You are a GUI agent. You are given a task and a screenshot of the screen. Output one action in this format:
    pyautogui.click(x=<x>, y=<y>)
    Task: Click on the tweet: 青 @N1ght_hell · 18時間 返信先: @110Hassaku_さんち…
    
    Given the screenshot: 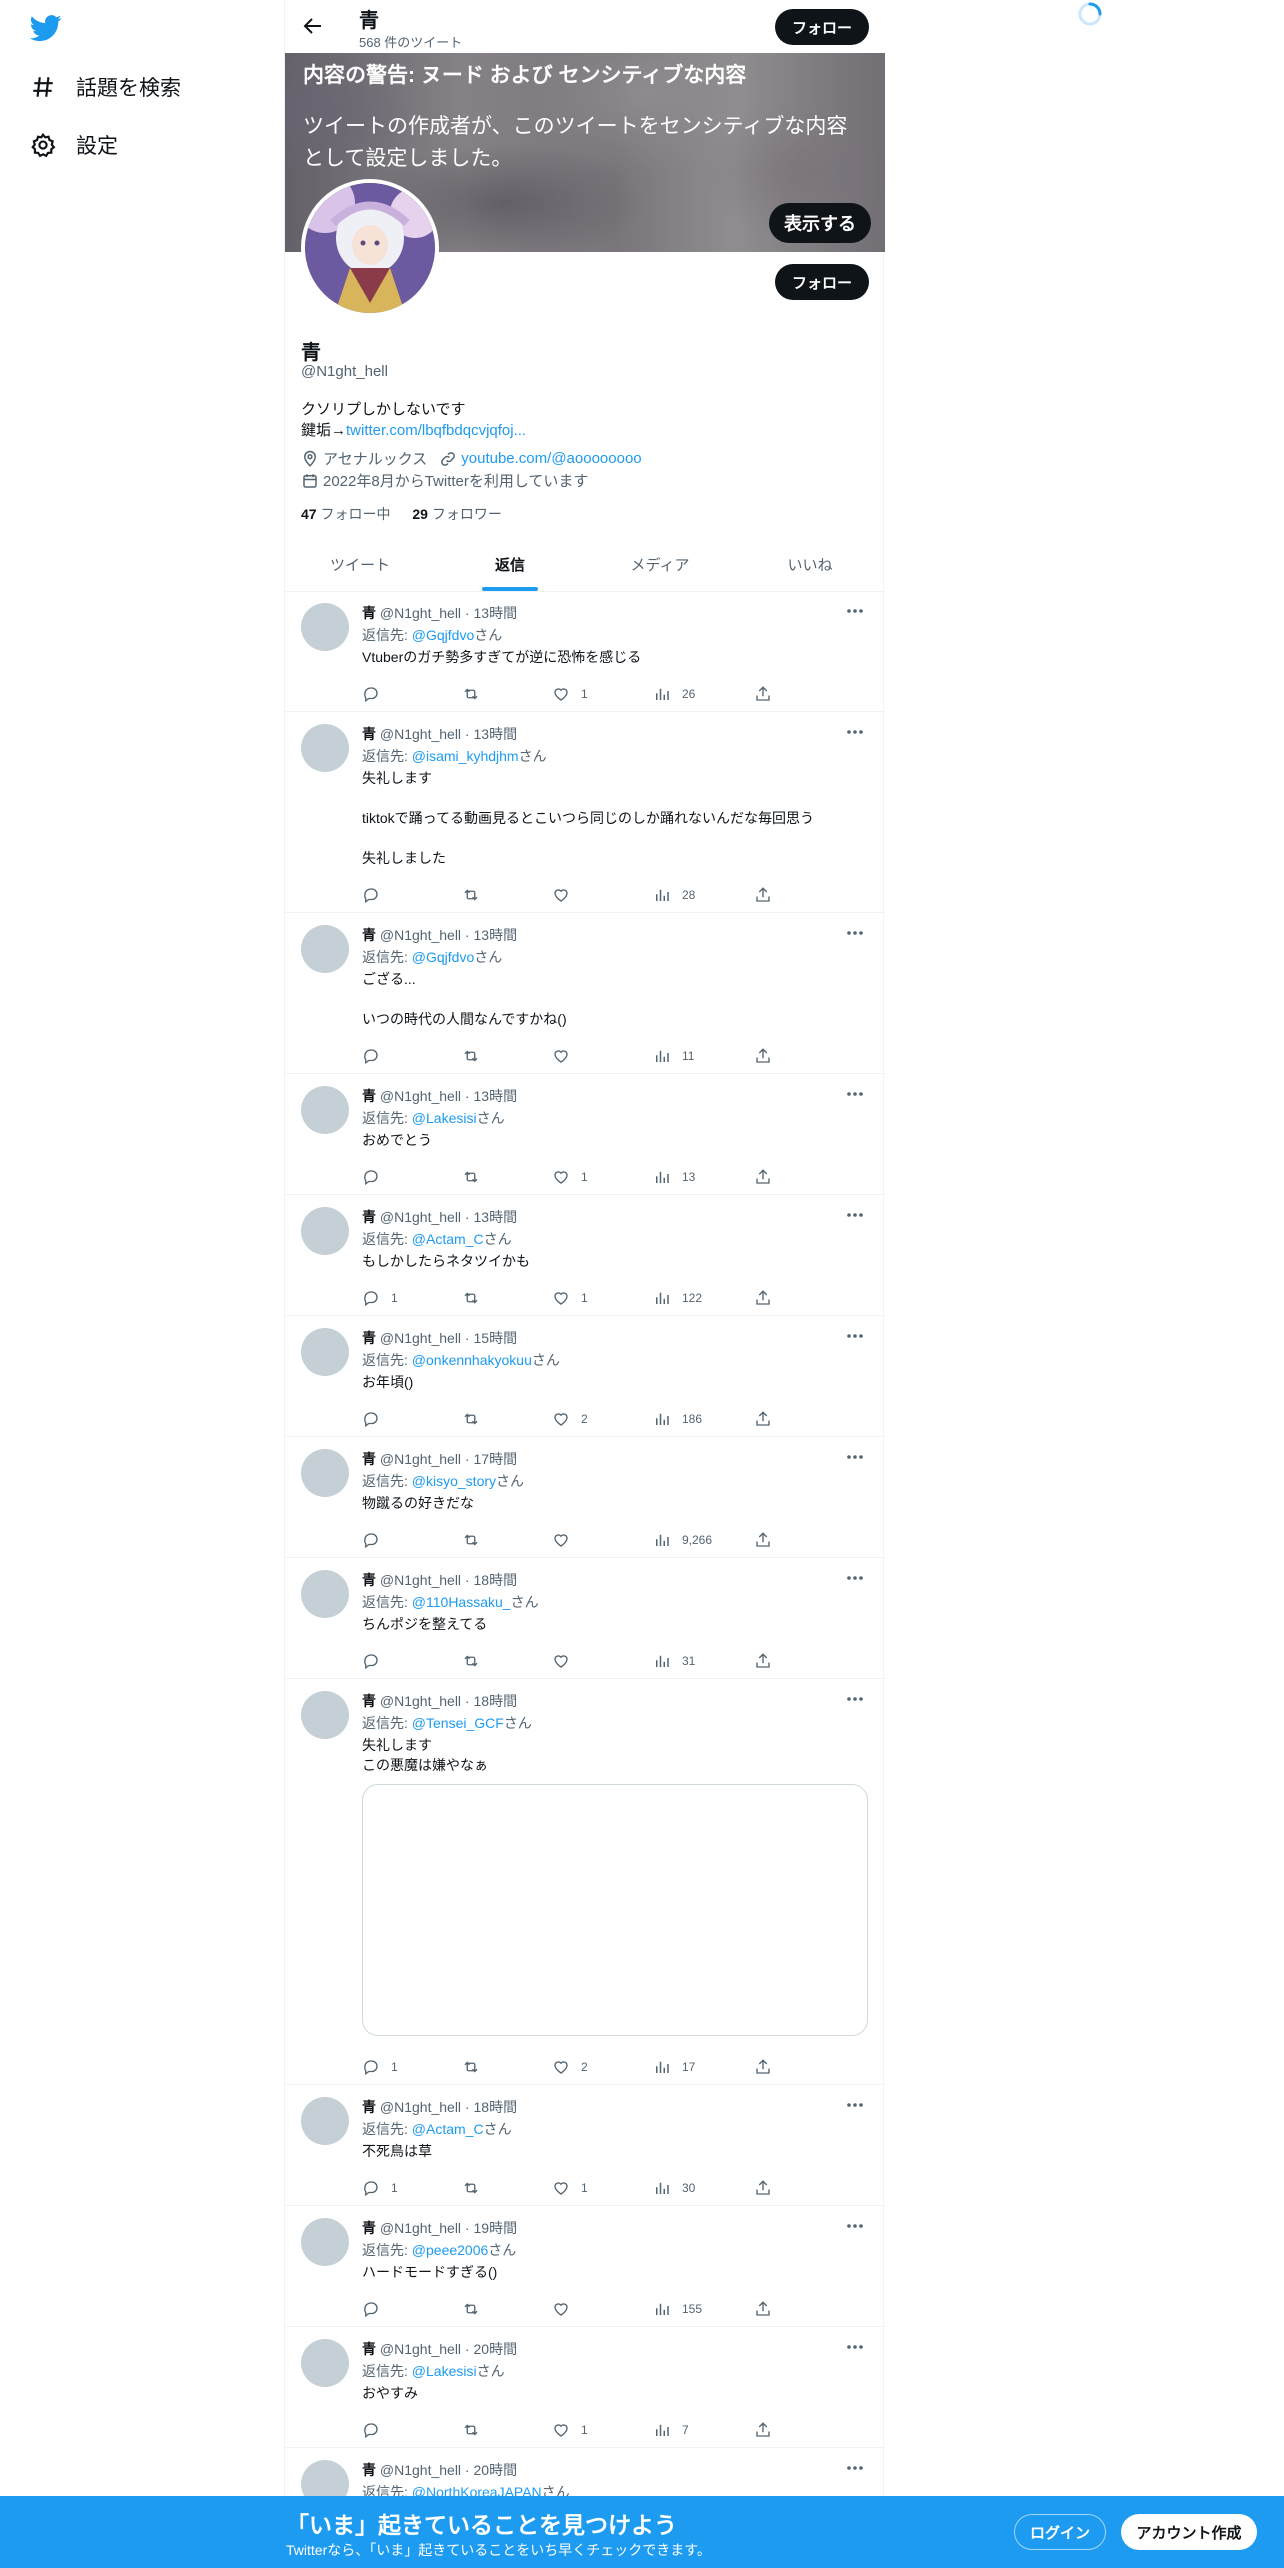 What is the action you would take?
    pyautogui.click(x=585, y=1618)
    